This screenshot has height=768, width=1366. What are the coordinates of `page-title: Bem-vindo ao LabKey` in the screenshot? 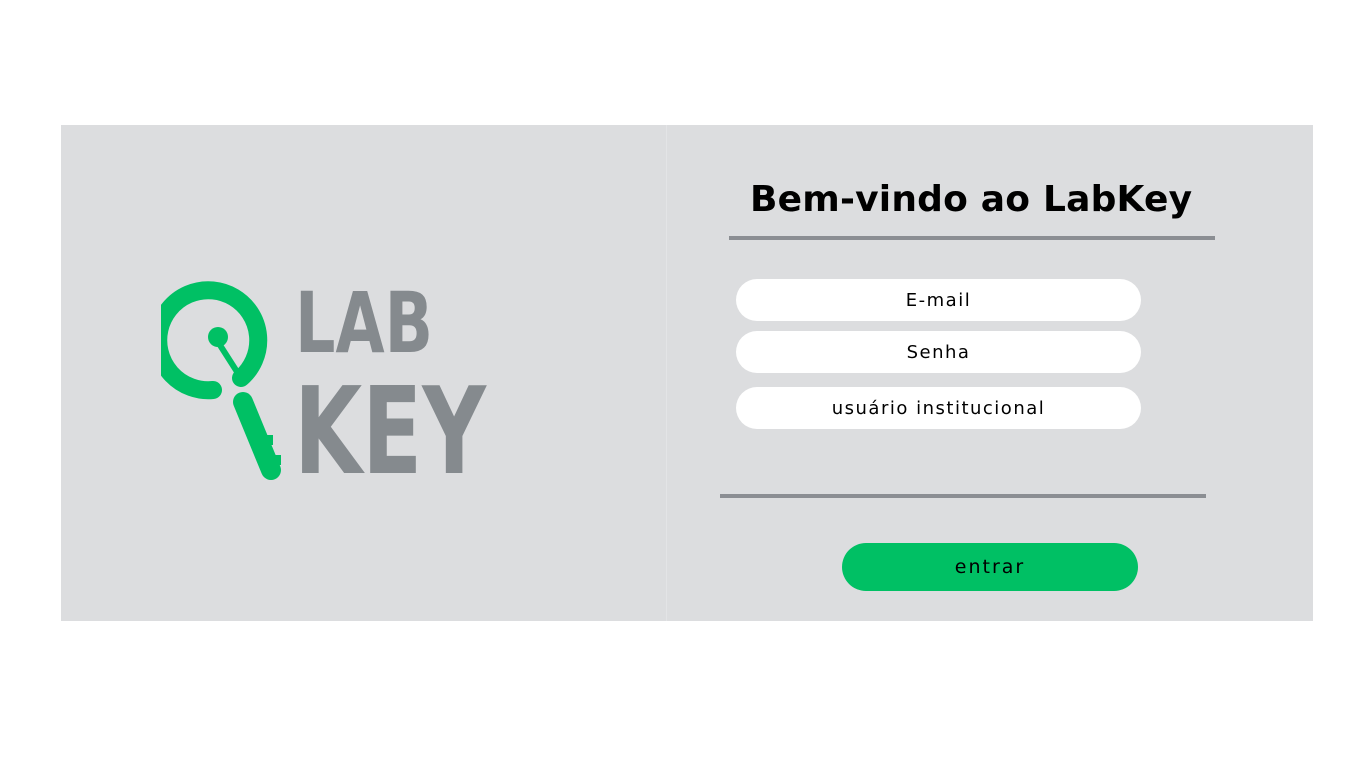 It's located at (971, 199).